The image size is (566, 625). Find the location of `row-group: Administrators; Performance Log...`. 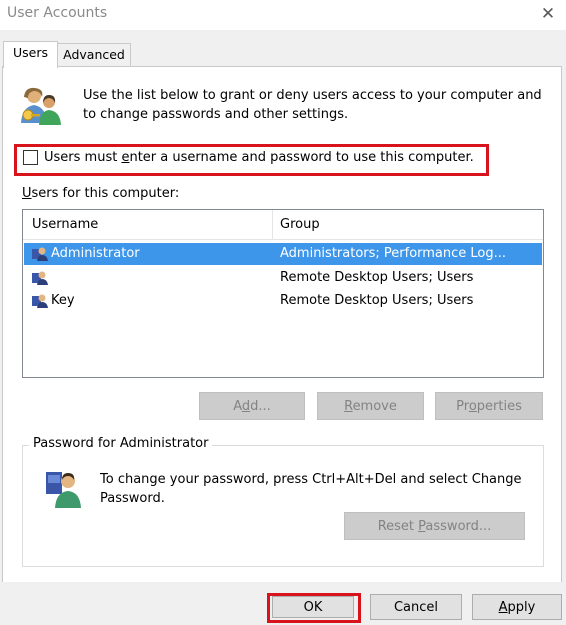

row-group: Administrators; Performance Log... is located at coordinates (393, 253).